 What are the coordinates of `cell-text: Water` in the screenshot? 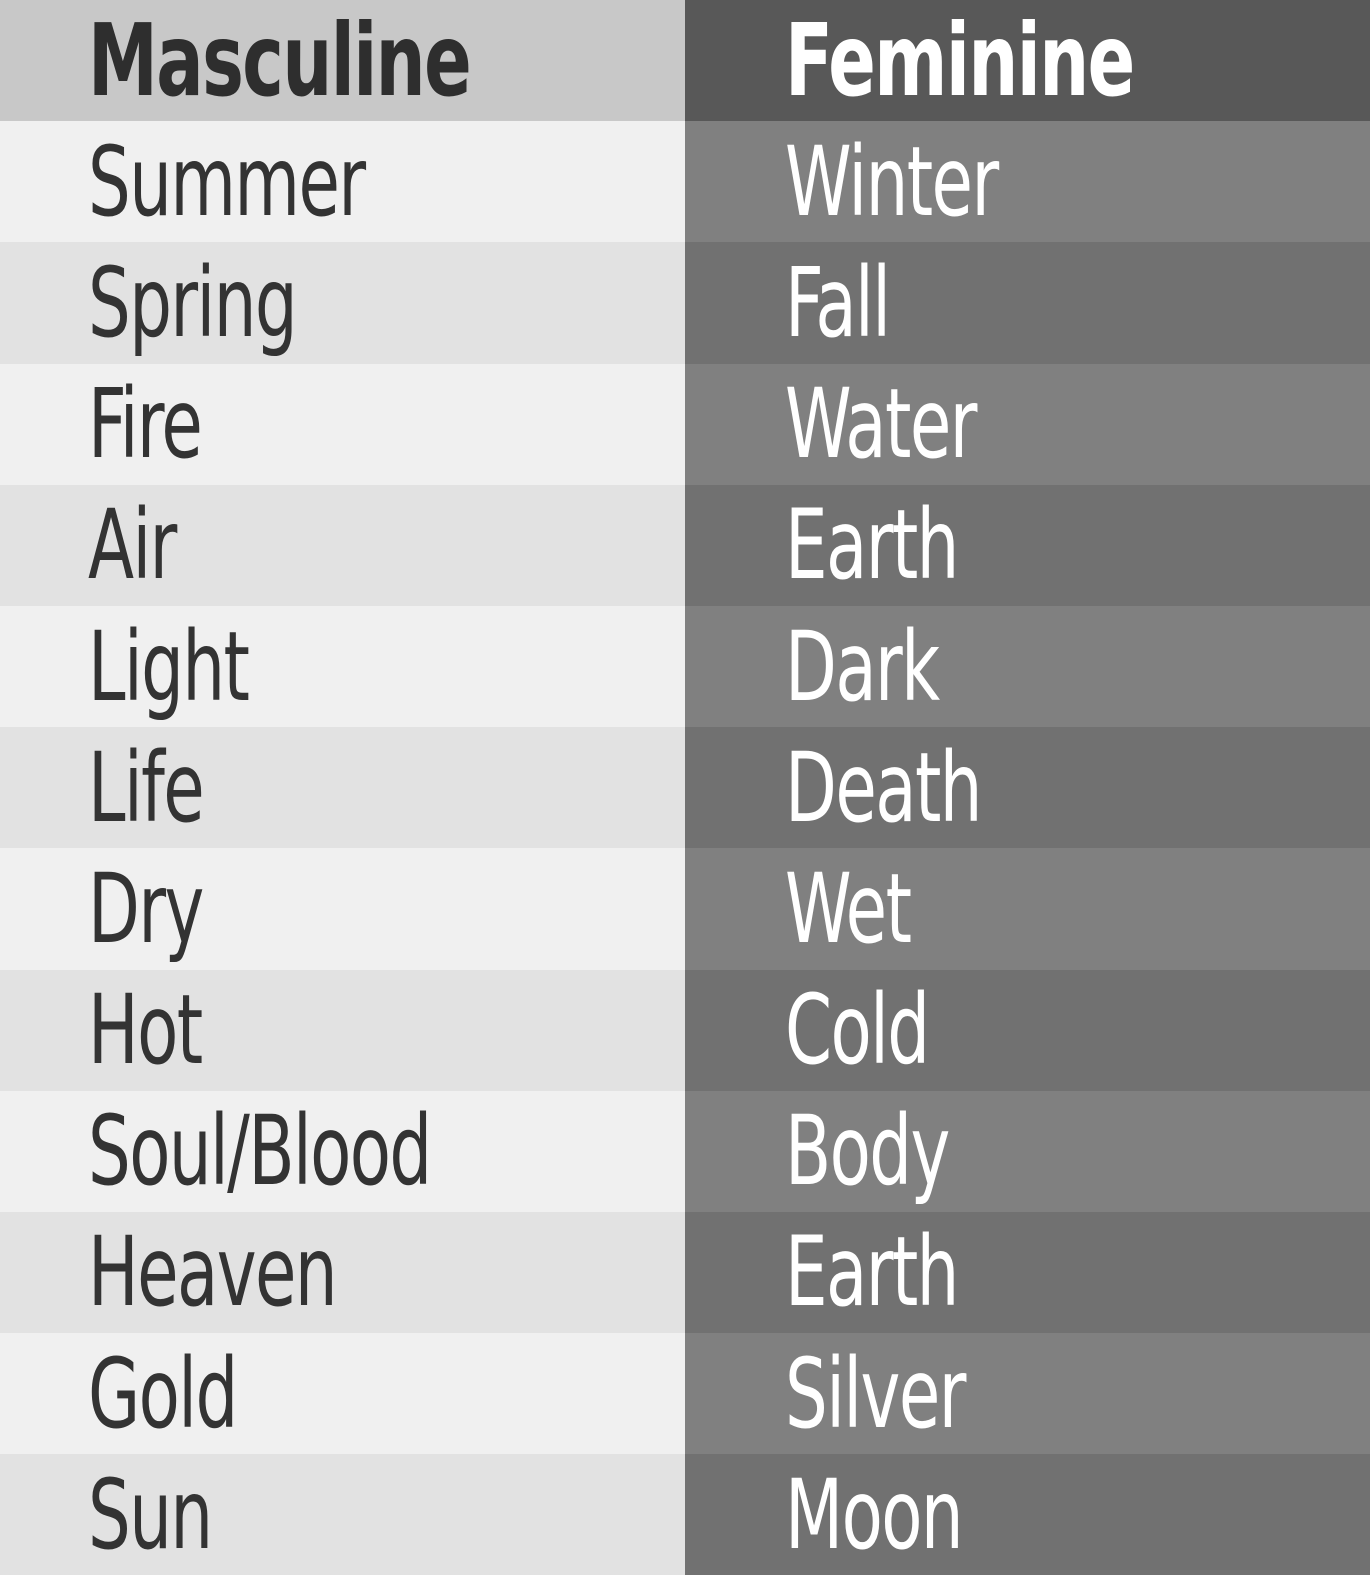 It's located at (881, 424).